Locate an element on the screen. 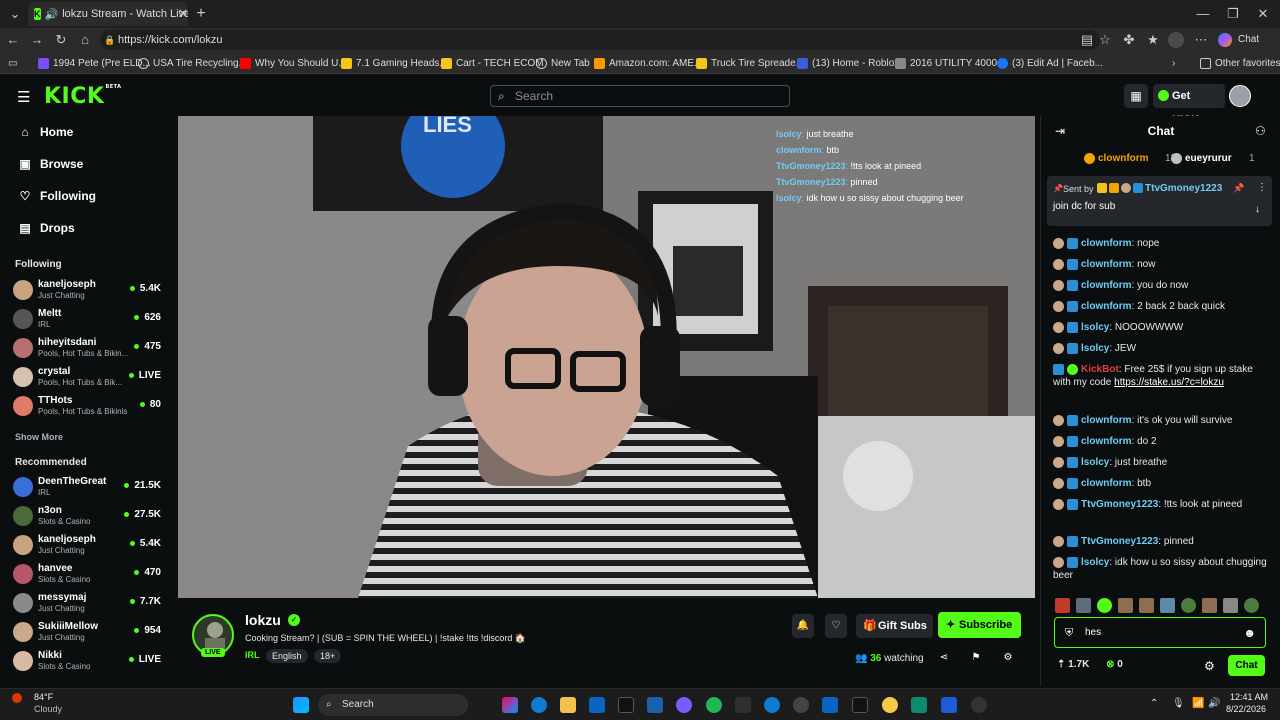 The height and width of the screenshot is (720, 1280). theater-mode-icon: ▦ is located at coordinates (1136, 96).